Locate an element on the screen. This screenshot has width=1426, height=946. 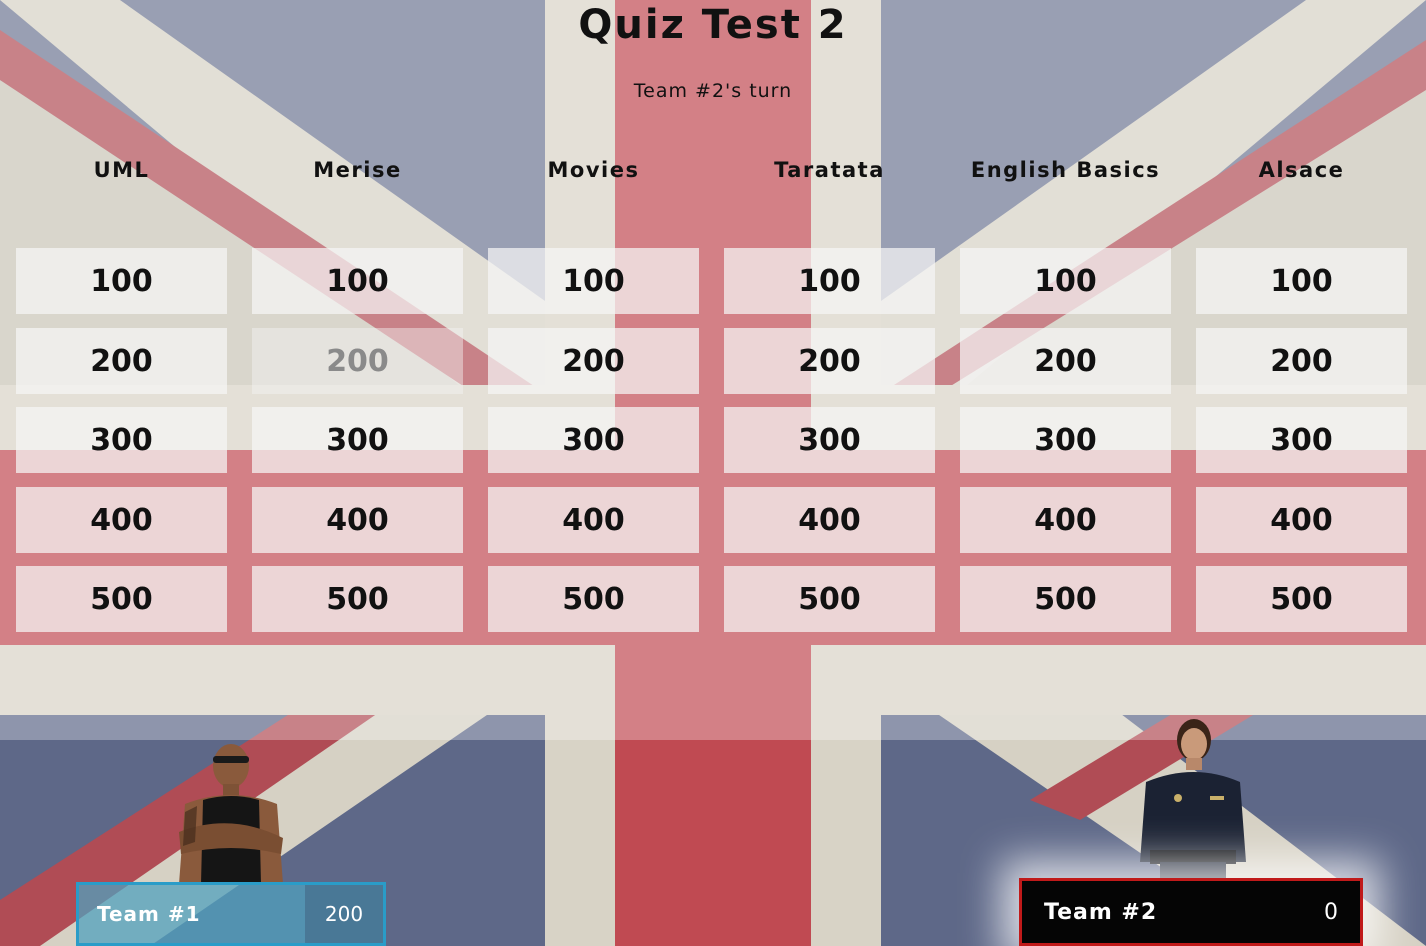
category-english-basics: English Basics is located at coordinates (1065, 170).